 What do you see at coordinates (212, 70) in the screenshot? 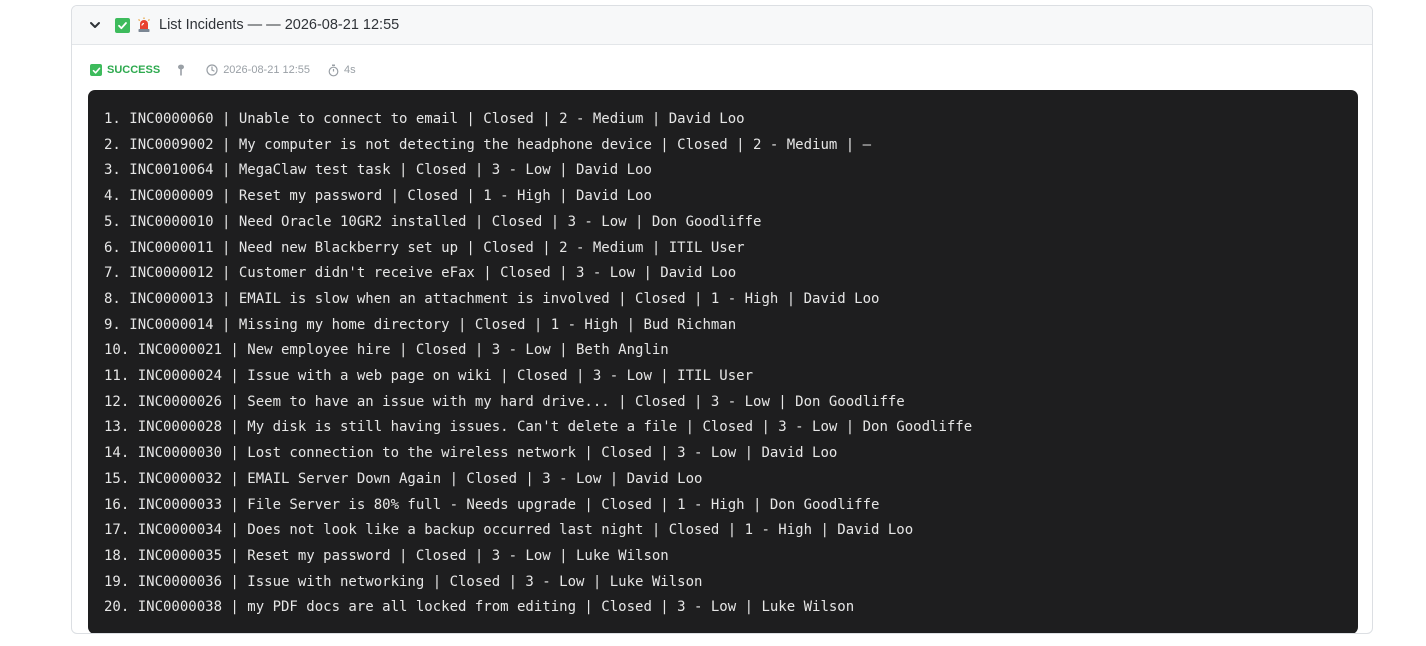
I see `clock-icon` at bounding box center [212, 70].